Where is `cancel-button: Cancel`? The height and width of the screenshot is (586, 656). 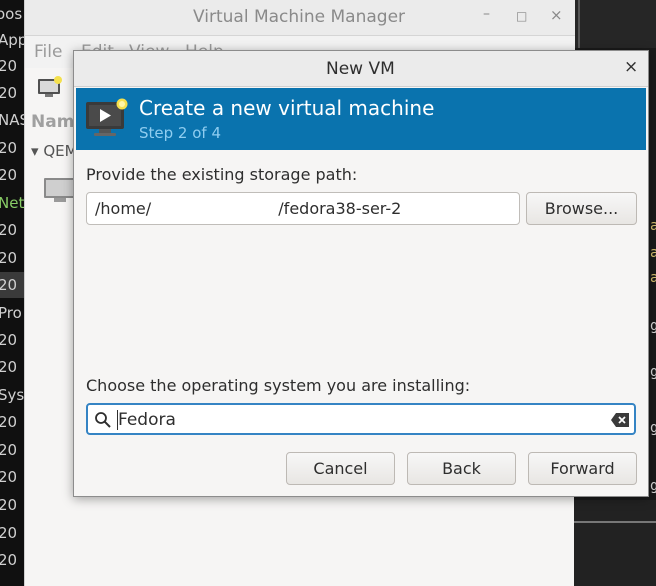
cancel-button: Cancel is located at coordinates (340, 468).